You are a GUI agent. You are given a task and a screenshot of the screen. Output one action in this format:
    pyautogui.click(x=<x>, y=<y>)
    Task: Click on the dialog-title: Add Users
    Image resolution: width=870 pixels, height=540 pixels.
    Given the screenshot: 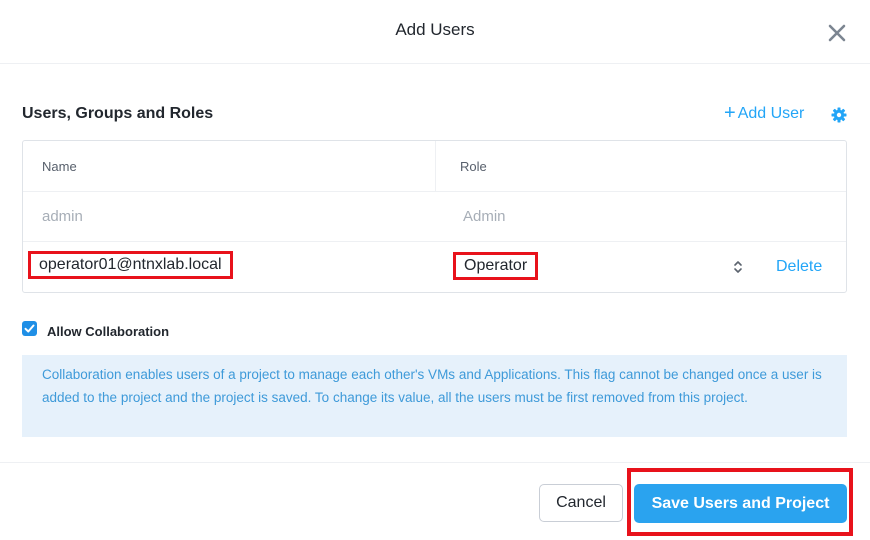 What is the action you would take?
    pyautogui.click(x=435, y=29)
    